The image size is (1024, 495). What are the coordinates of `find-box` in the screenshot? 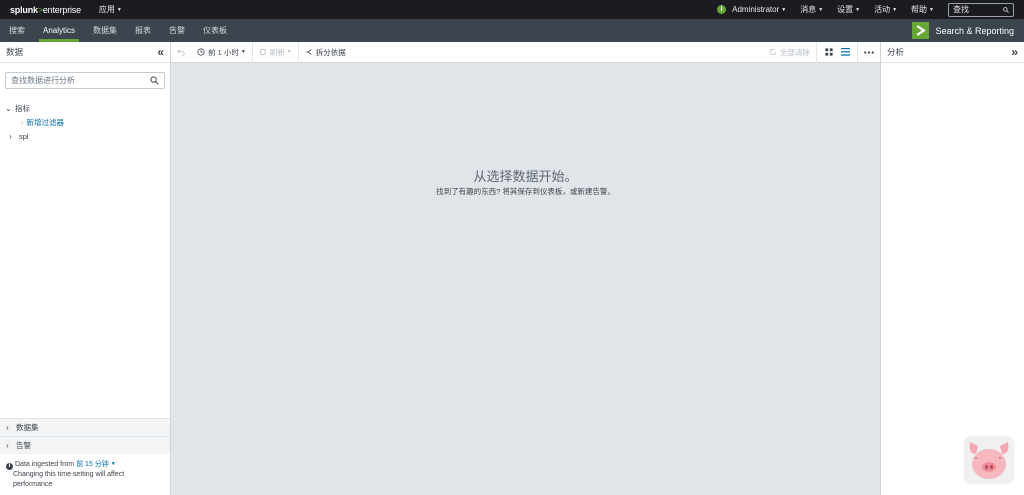 It's located at (981, 9).